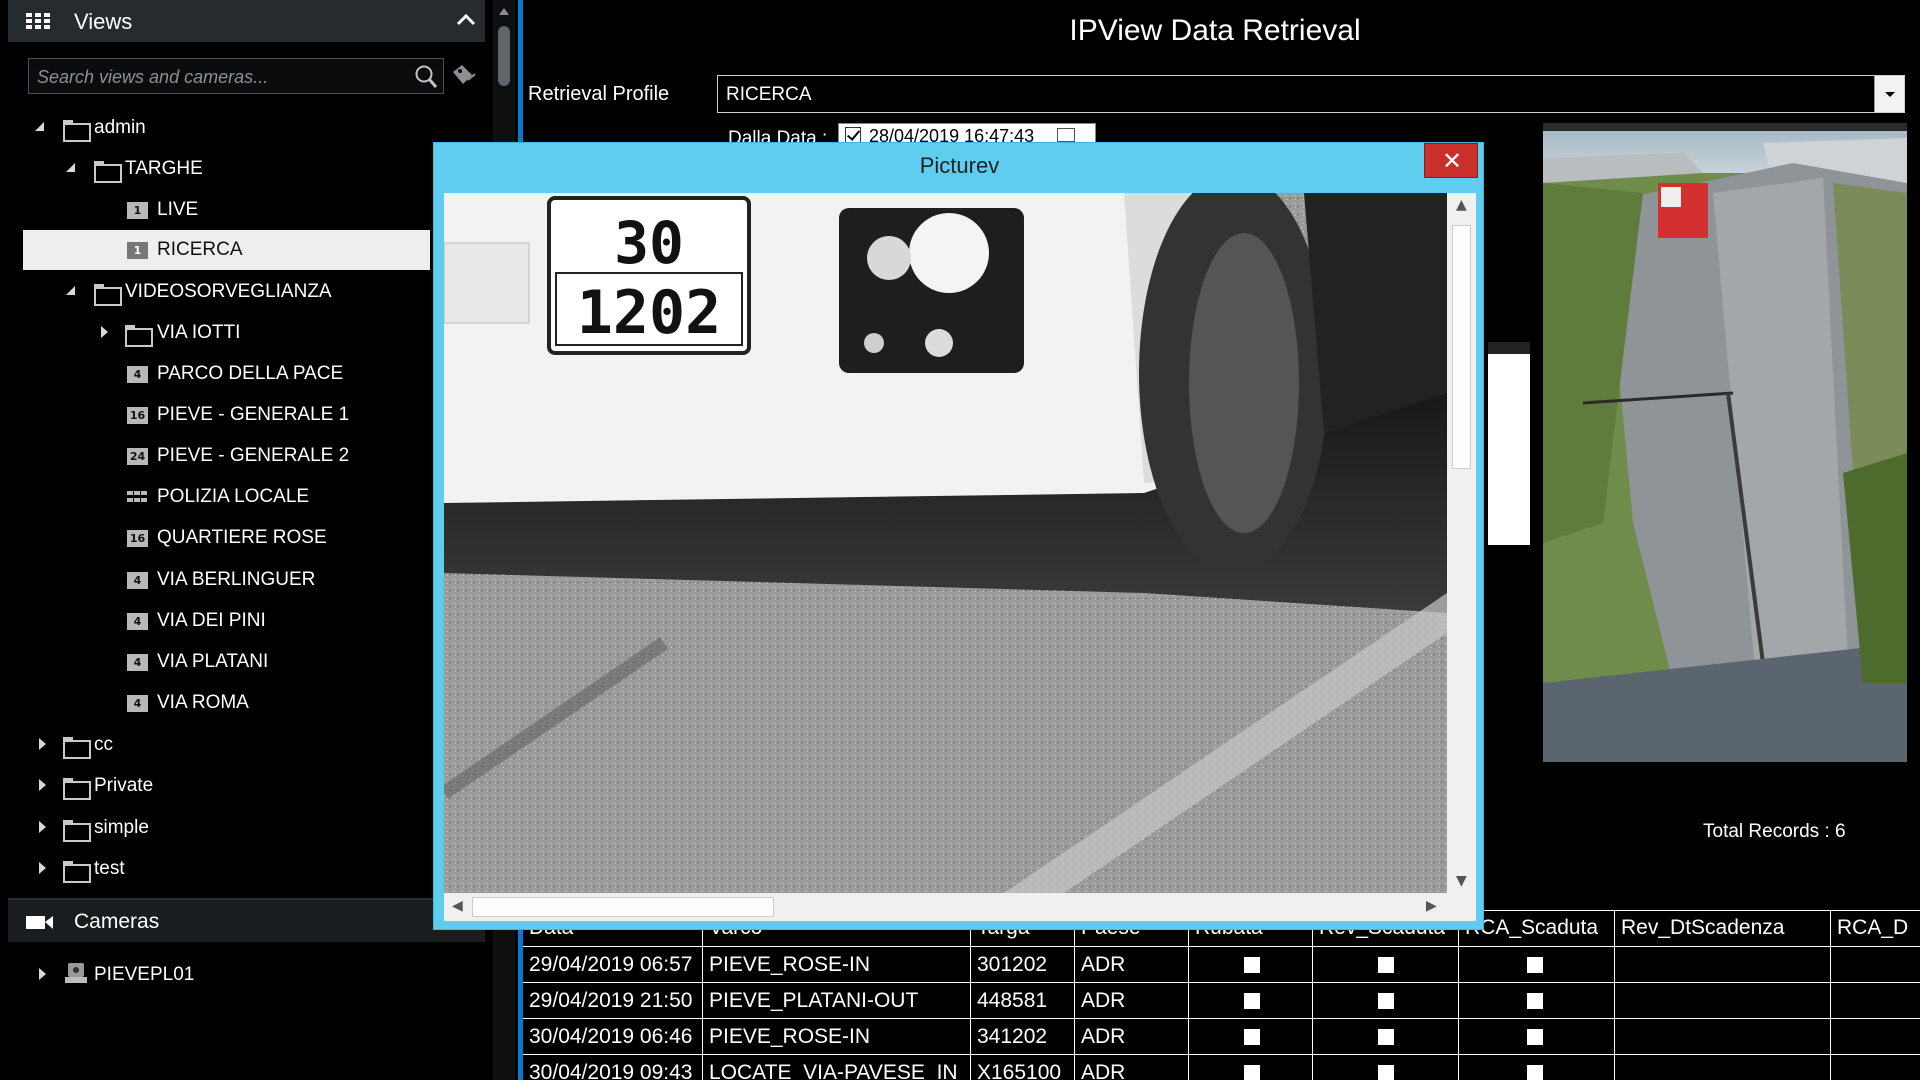 The height and width of the screenshot is (1080, 1920). What do you see at coordinates (242, 537) in the screenshot?
I see `tree-label: QUARTIERE ROSE` at bounding box center [242, 537].